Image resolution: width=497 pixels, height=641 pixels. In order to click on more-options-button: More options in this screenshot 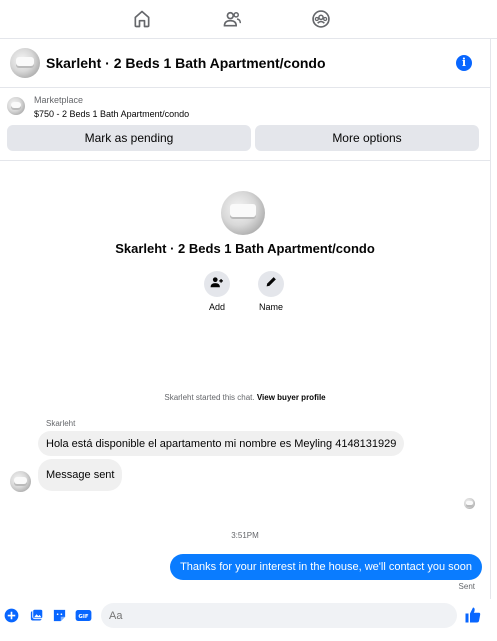, I will do `click(367, 138)`.